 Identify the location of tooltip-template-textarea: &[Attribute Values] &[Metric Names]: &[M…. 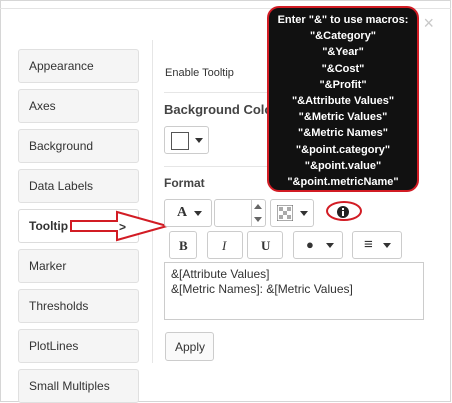
(294, 291).